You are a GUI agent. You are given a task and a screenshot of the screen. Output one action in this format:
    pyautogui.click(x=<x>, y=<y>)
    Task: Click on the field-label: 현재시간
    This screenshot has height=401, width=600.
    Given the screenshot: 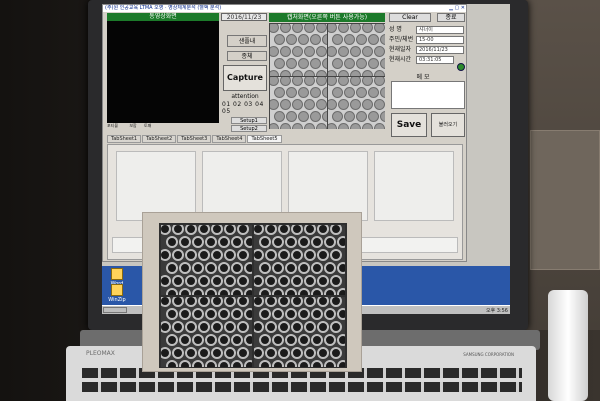 What is the action you would take?
    pyautogui.click(x=400, y=59)
    